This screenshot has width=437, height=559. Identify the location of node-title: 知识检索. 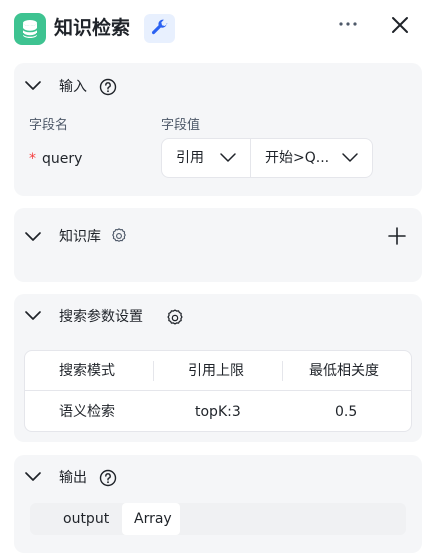
(92, 28).